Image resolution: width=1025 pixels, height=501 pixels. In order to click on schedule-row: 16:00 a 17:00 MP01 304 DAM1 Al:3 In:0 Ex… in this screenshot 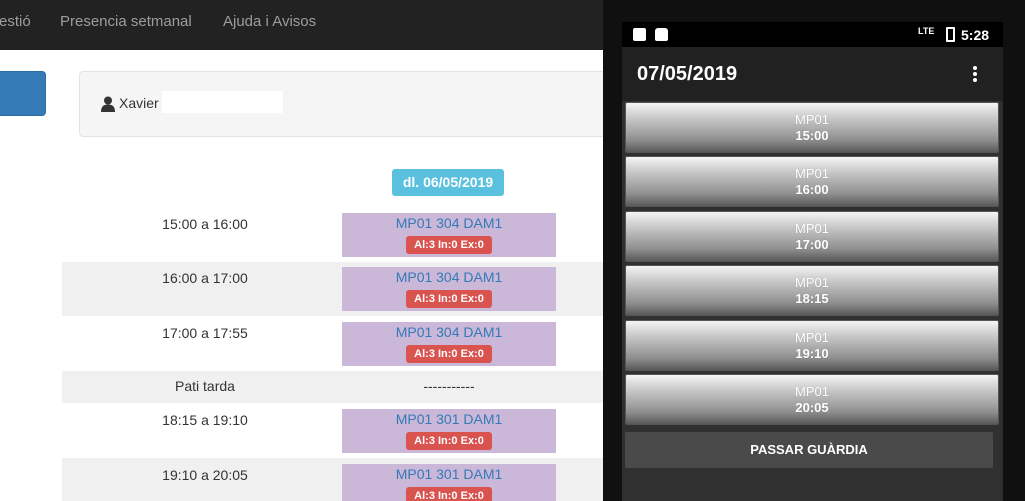, I will do `click(342, 289)`.